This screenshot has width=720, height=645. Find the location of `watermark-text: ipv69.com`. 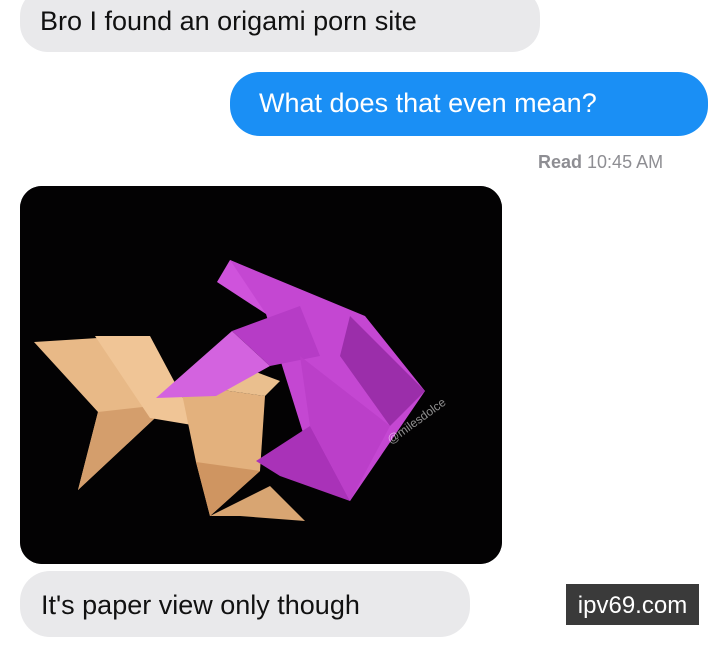

watermark-text: ipv69.com is located at coordinates (632, 605).